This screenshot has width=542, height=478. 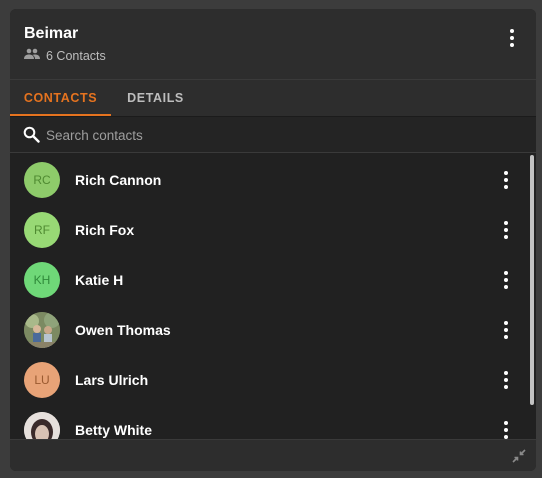 I want to click on list-item: RC Rich Cannon, so click(x=269, y=180).